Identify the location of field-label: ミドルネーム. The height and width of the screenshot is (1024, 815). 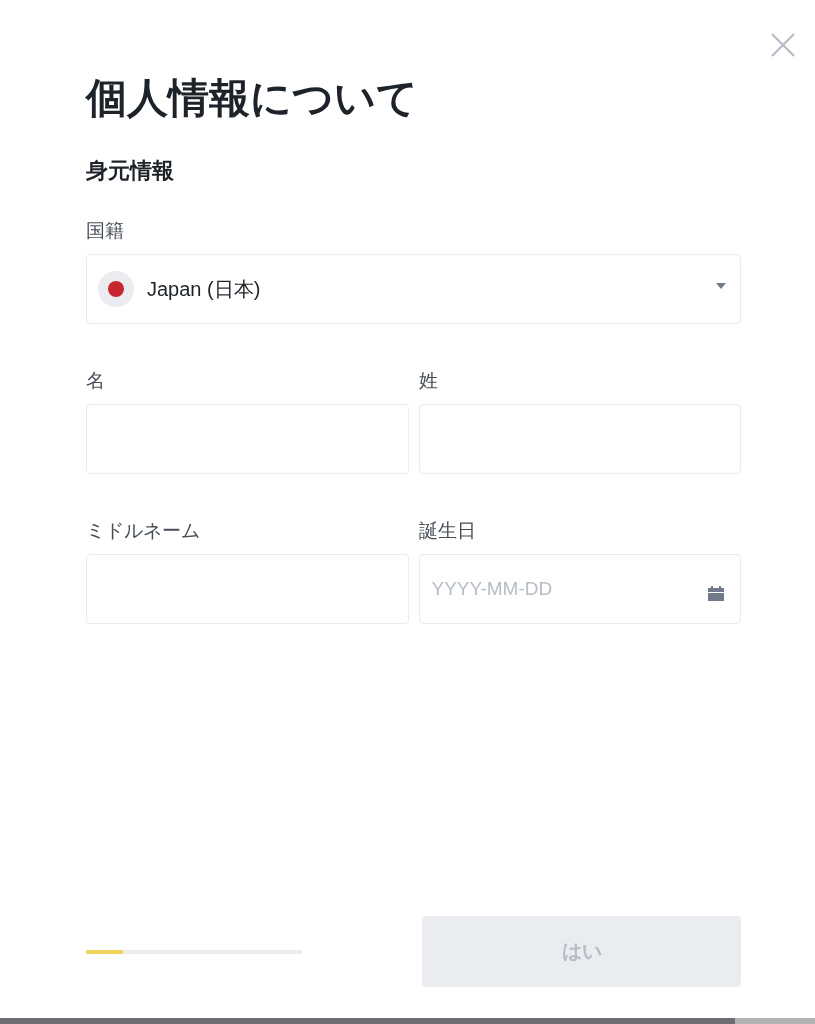
(143, 531).